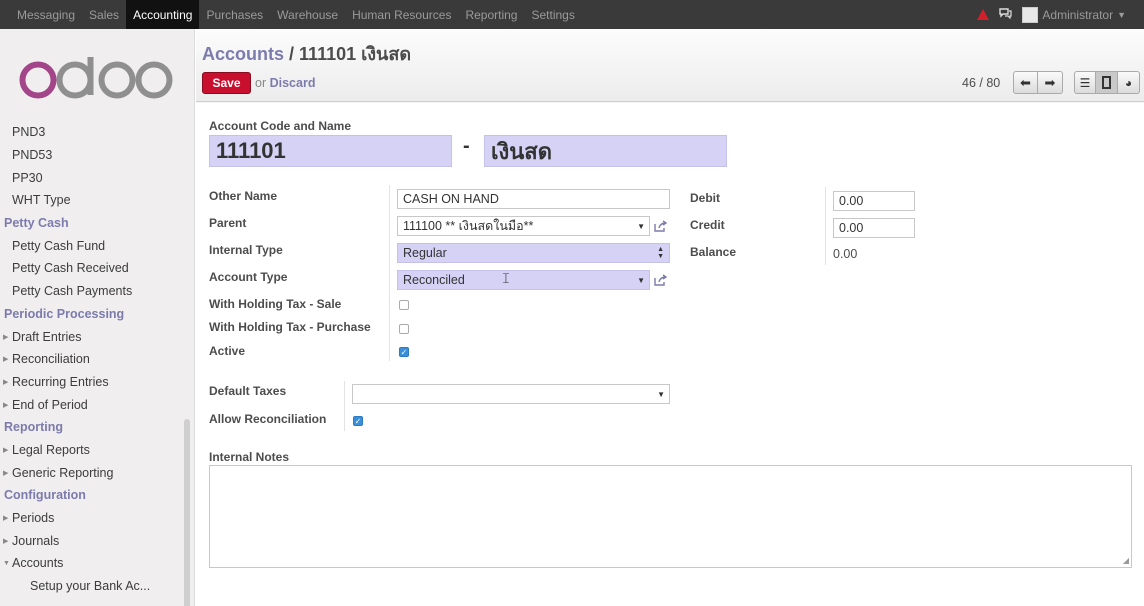  I want to click on save-button: Save, so click(226, 83).